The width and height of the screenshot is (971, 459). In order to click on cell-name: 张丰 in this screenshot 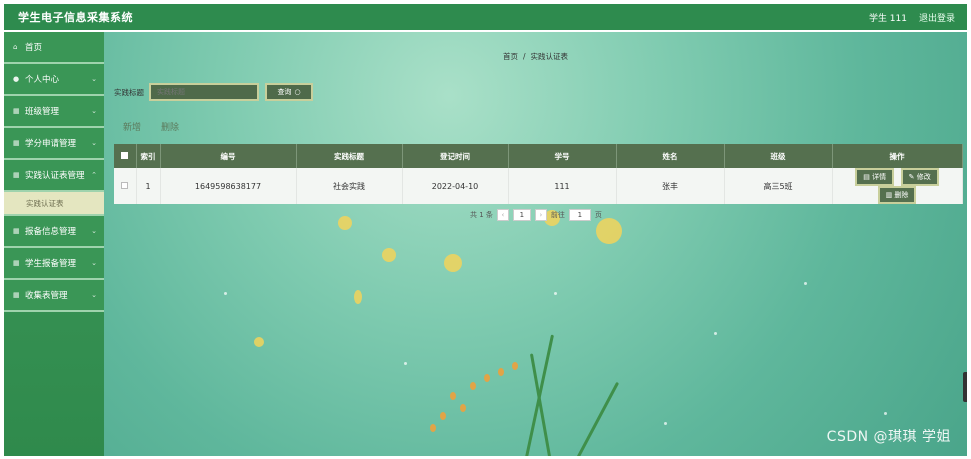, I will do `click(670, 186)`.